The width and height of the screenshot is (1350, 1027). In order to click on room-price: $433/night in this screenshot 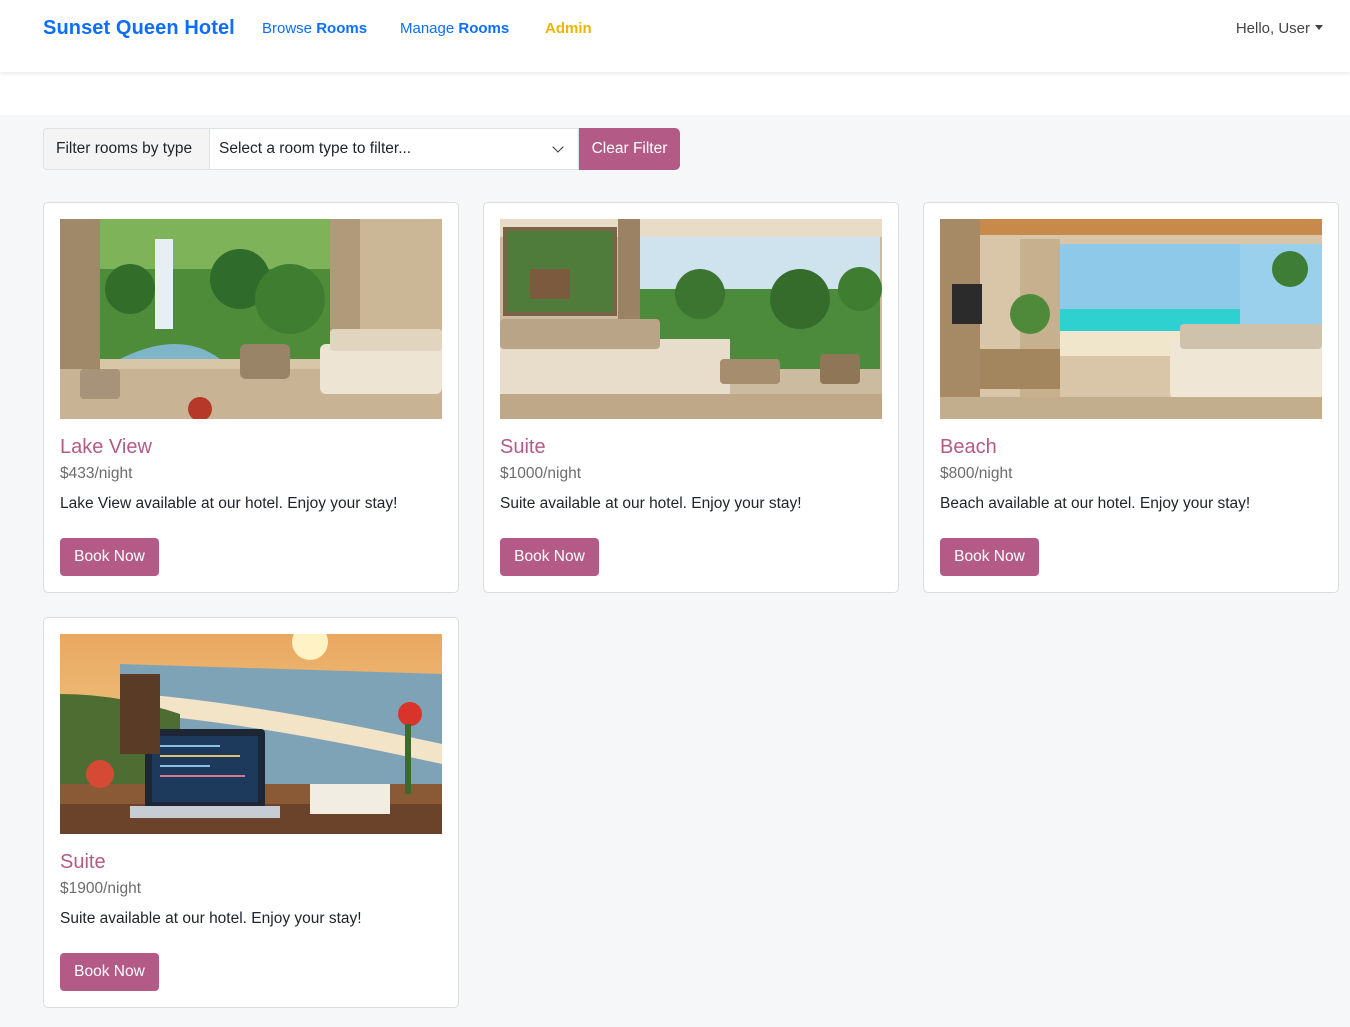, I will do `click(96, 473)`.